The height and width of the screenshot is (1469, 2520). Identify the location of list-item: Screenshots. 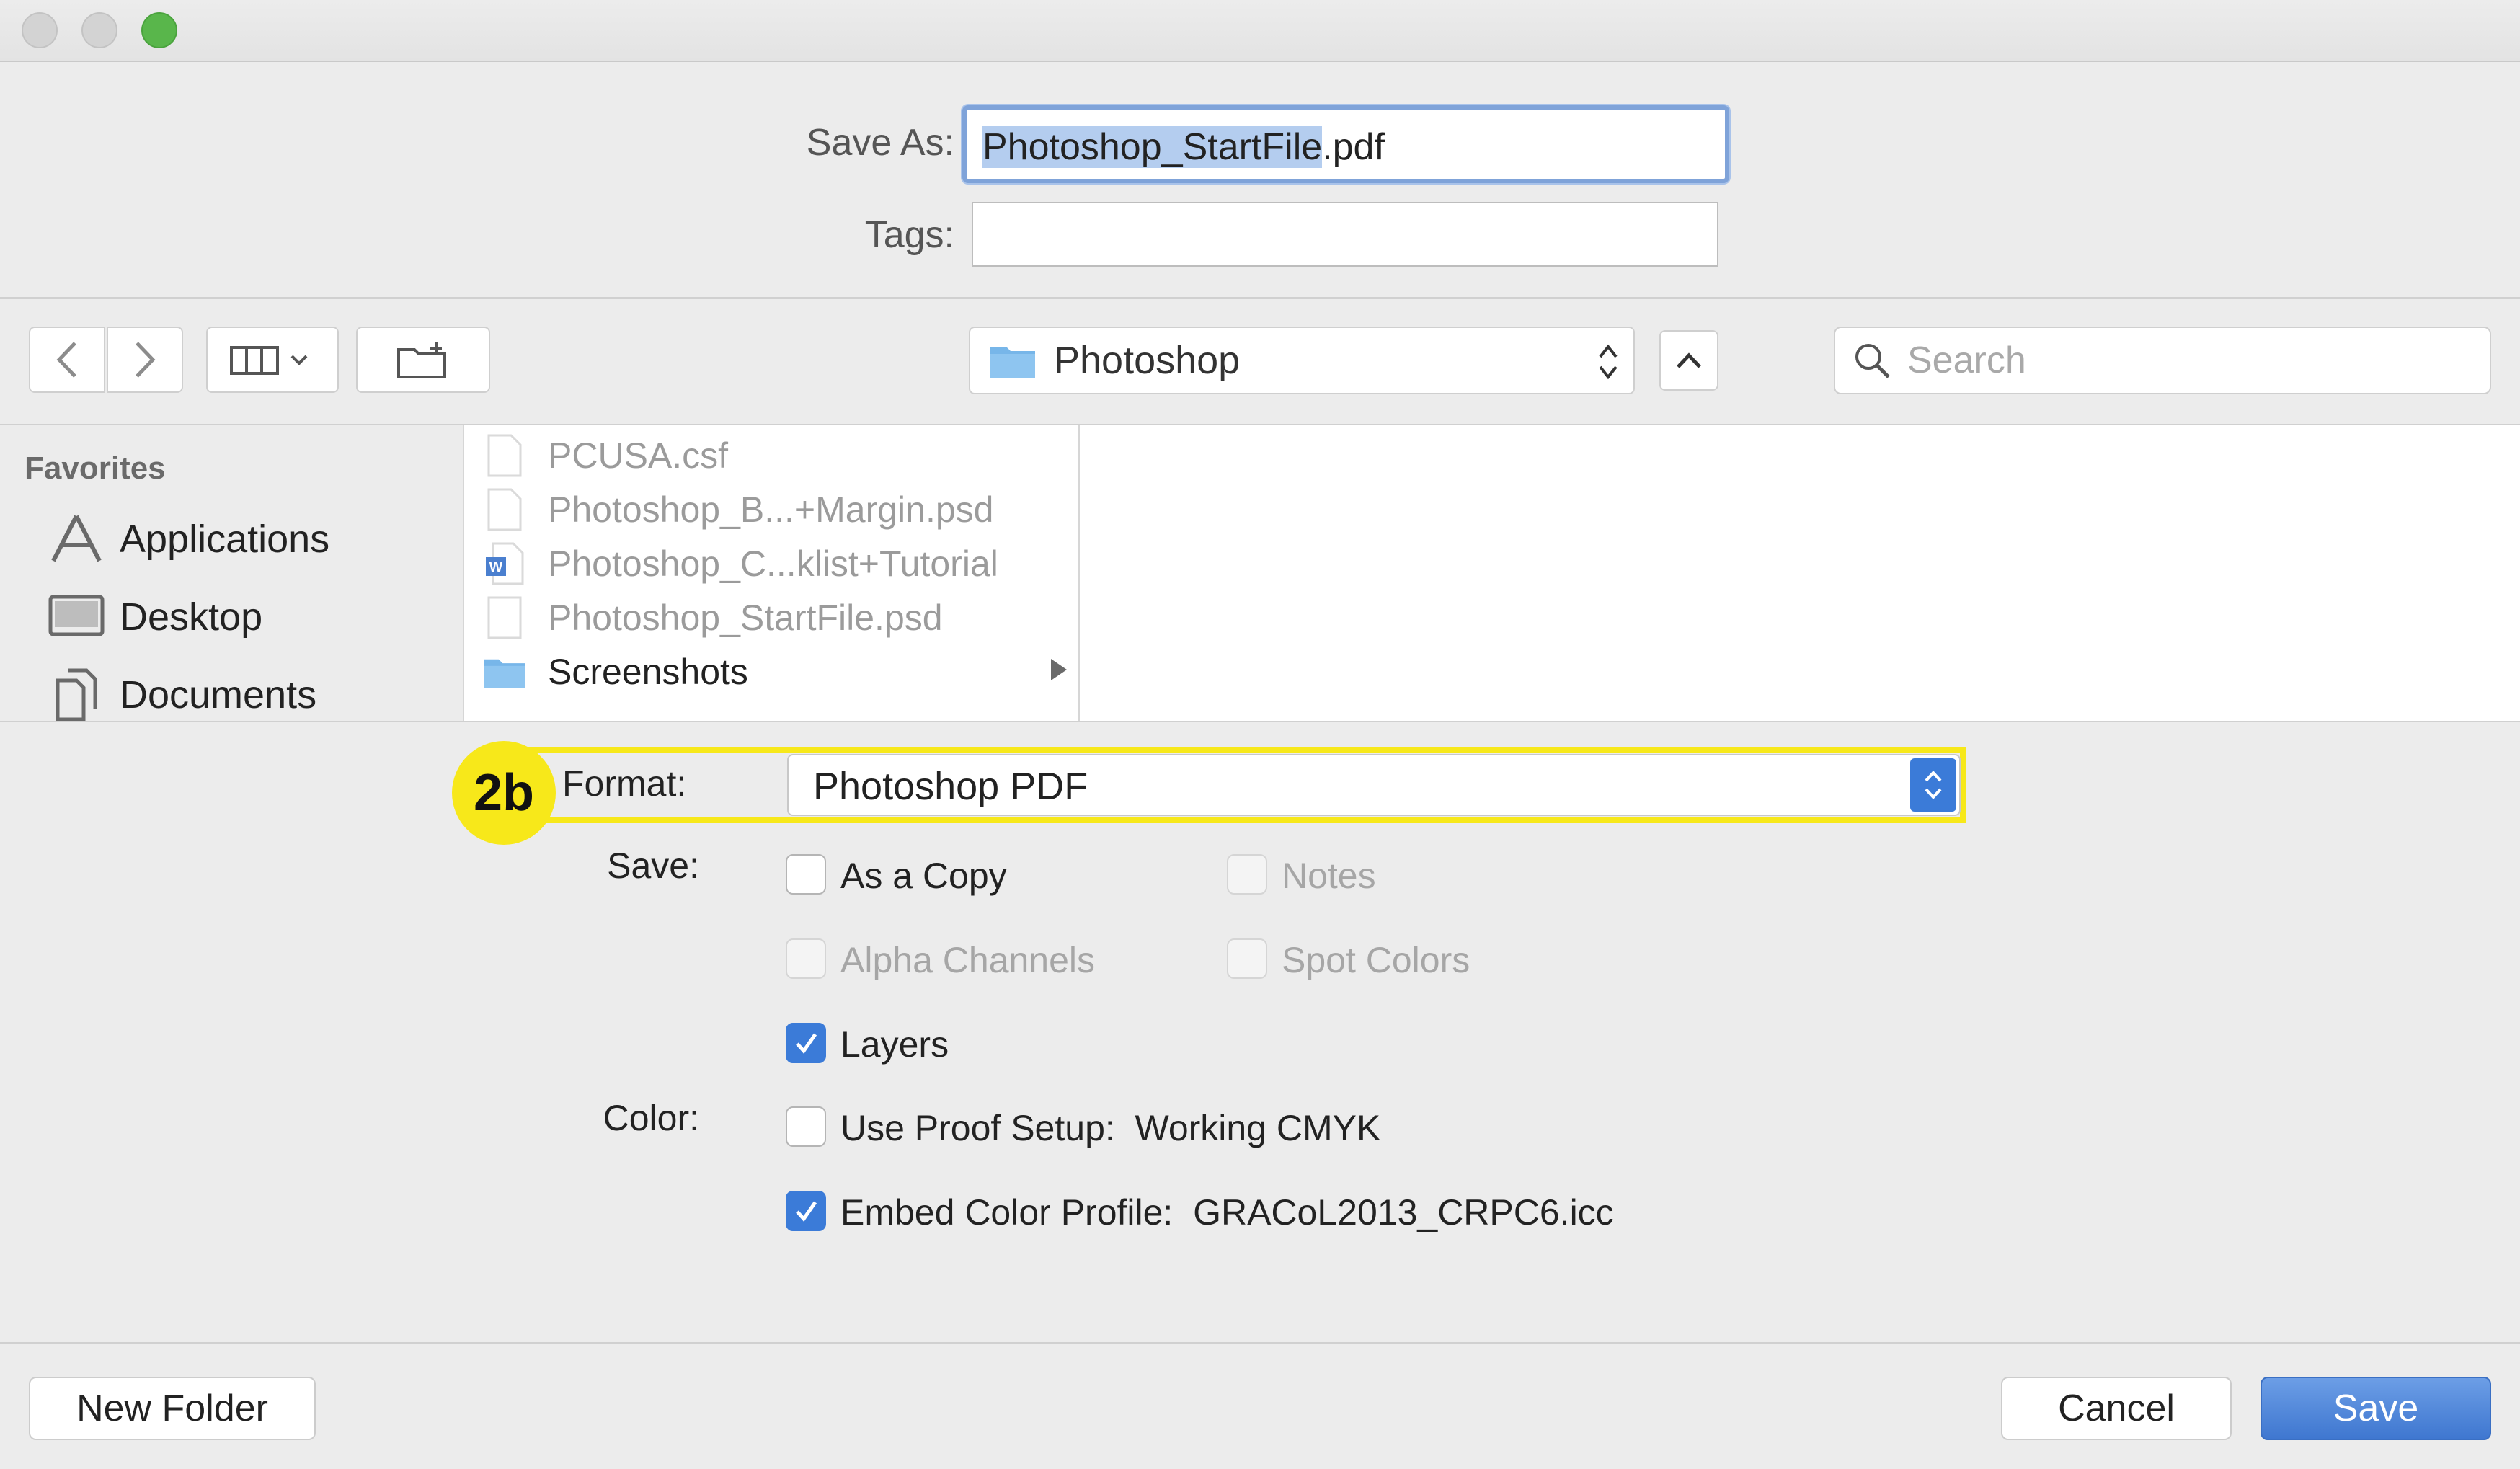
(615, 672).